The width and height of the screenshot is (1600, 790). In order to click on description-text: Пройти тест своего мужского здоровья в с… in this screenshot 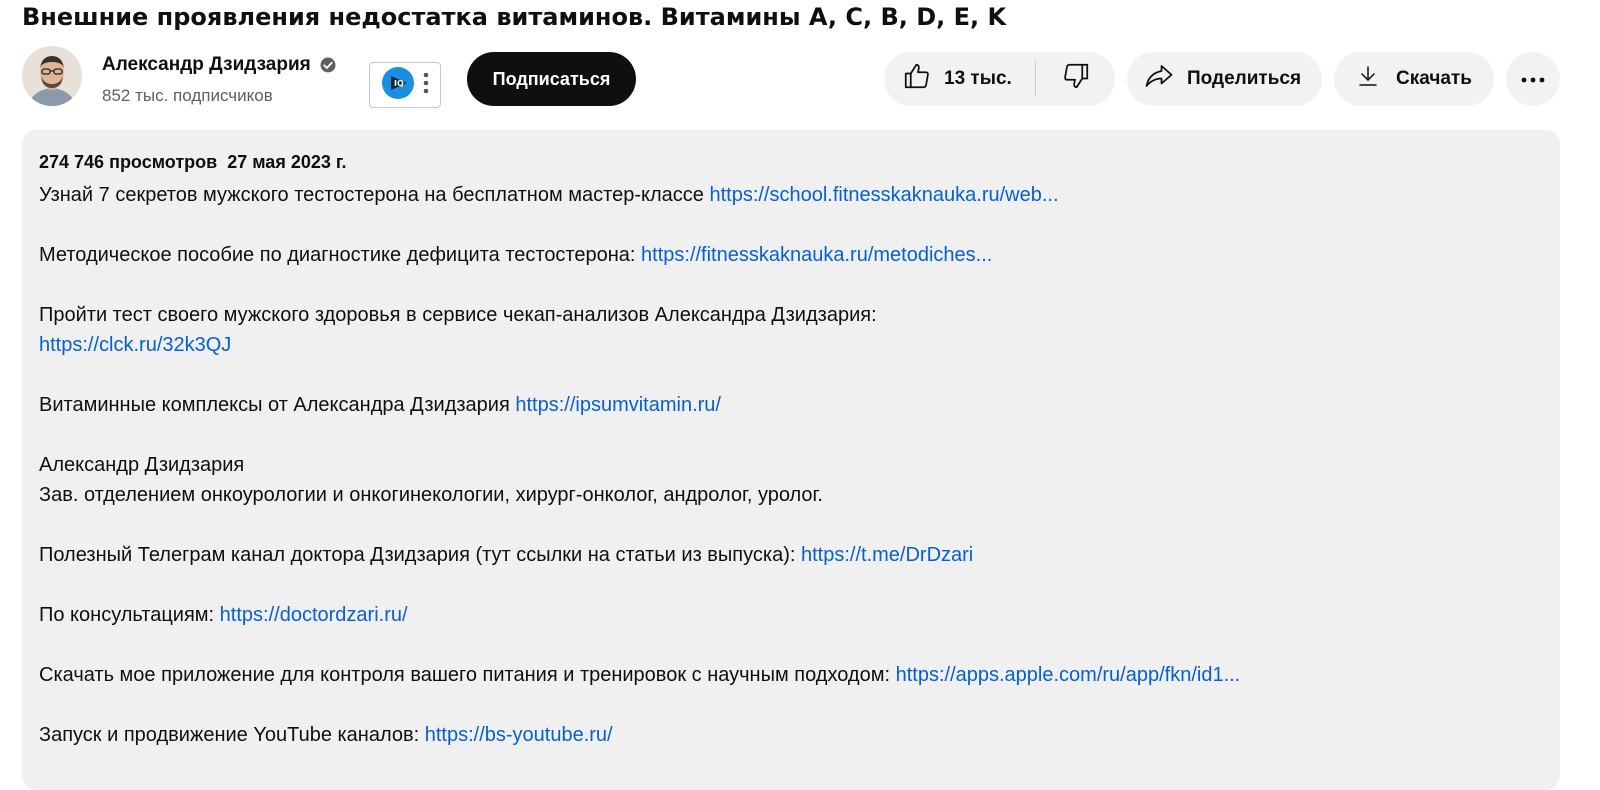, I will do `click(458, 315)`.